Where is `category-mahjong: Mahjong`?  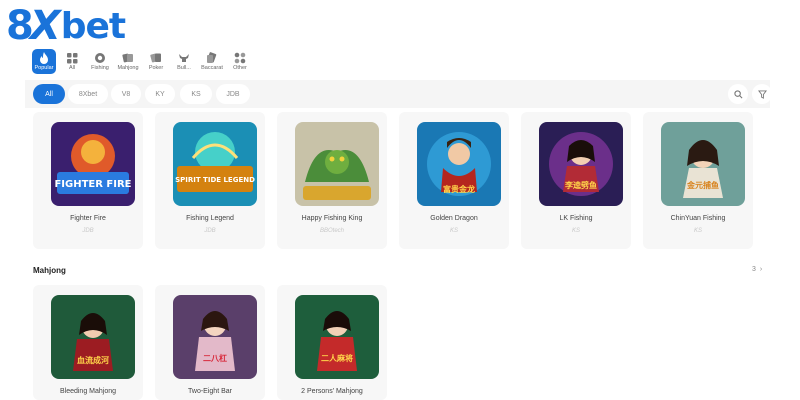 category-mahjong: Mahjong is located at coordinates (128, 61).